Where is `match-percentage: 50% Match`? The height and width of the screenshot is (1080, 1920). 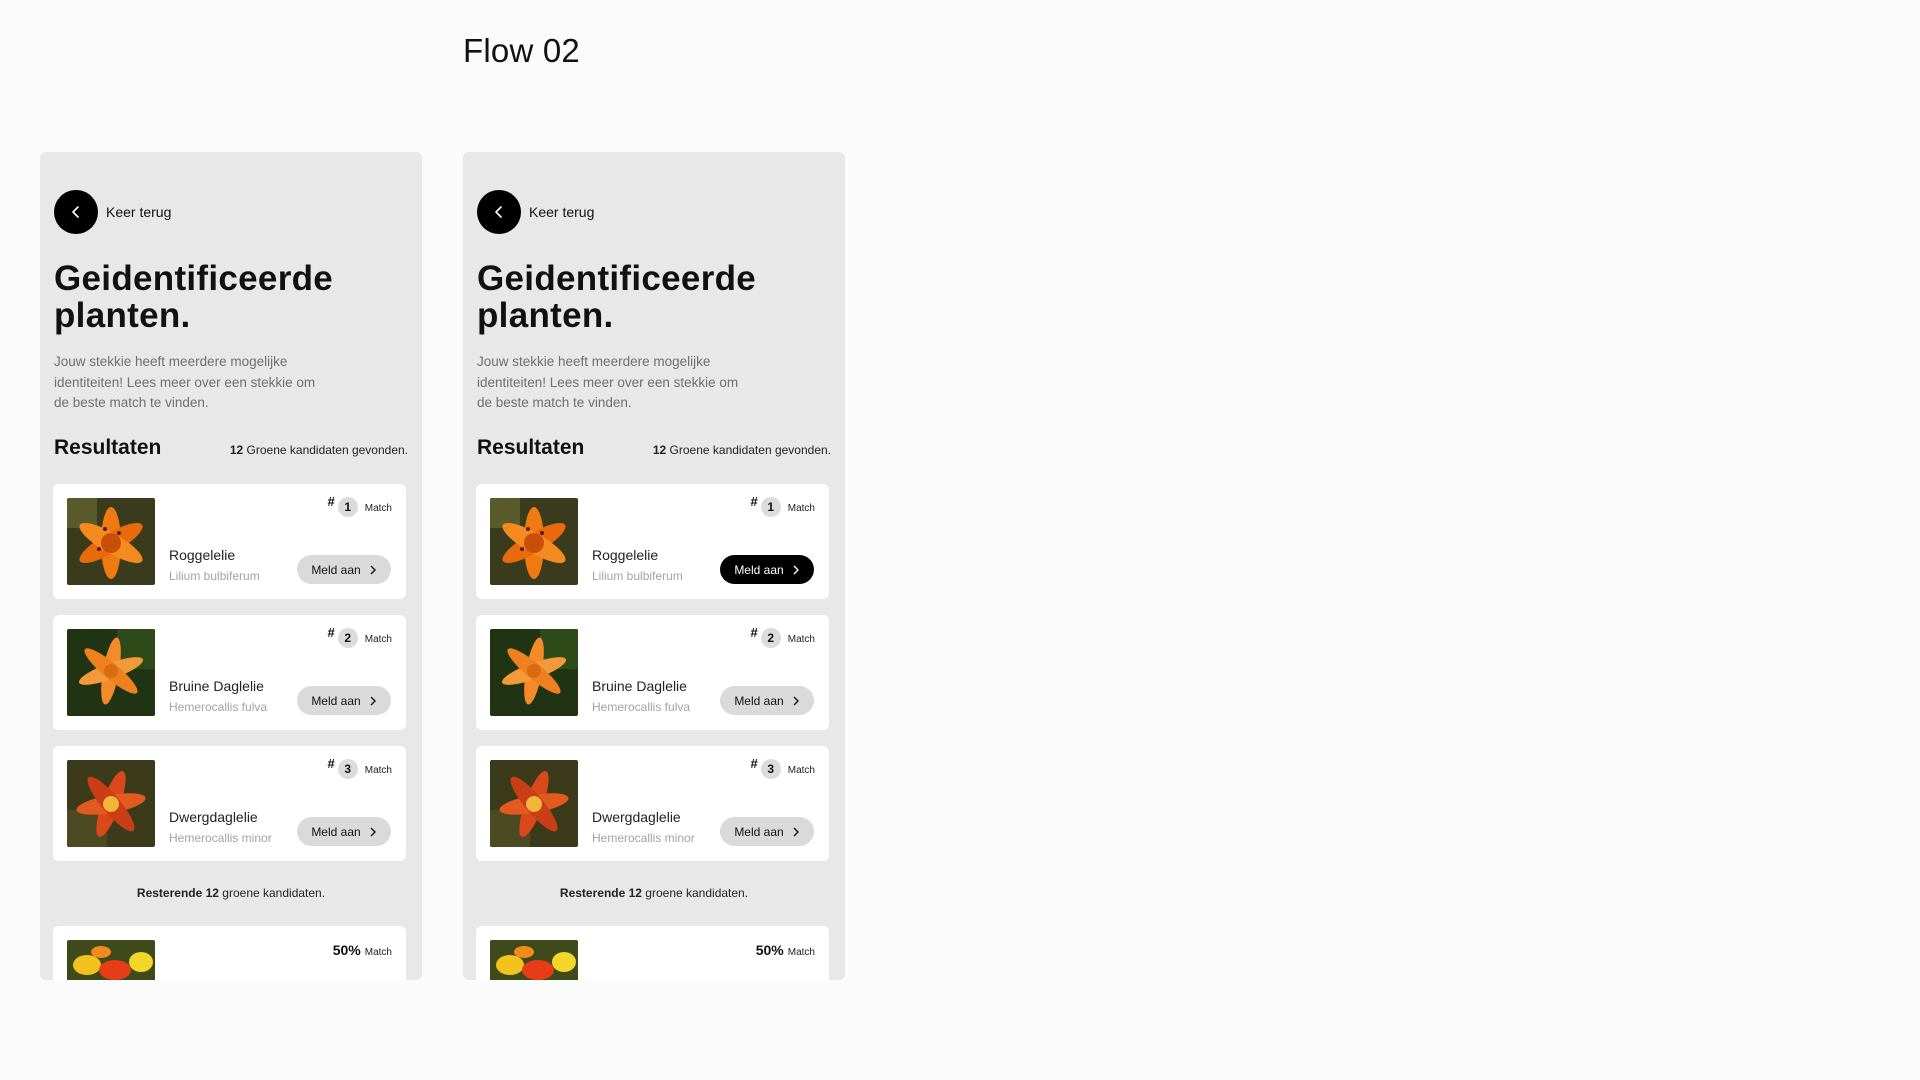
match-percentage: 50% Match is located at coordinates (362, 950).